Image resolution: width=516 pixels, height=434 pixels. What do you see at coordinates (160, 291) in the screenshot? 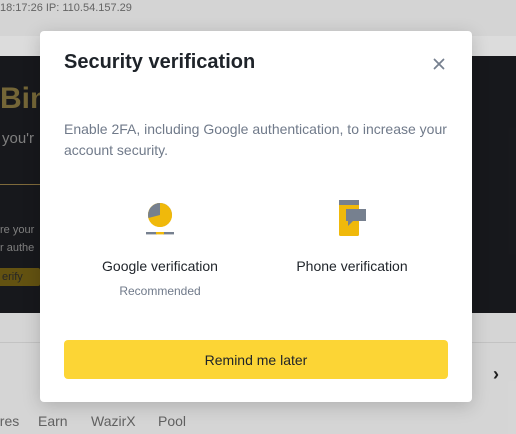
I see `recommended-badge: Recommended` at bounding box center [160, 291].